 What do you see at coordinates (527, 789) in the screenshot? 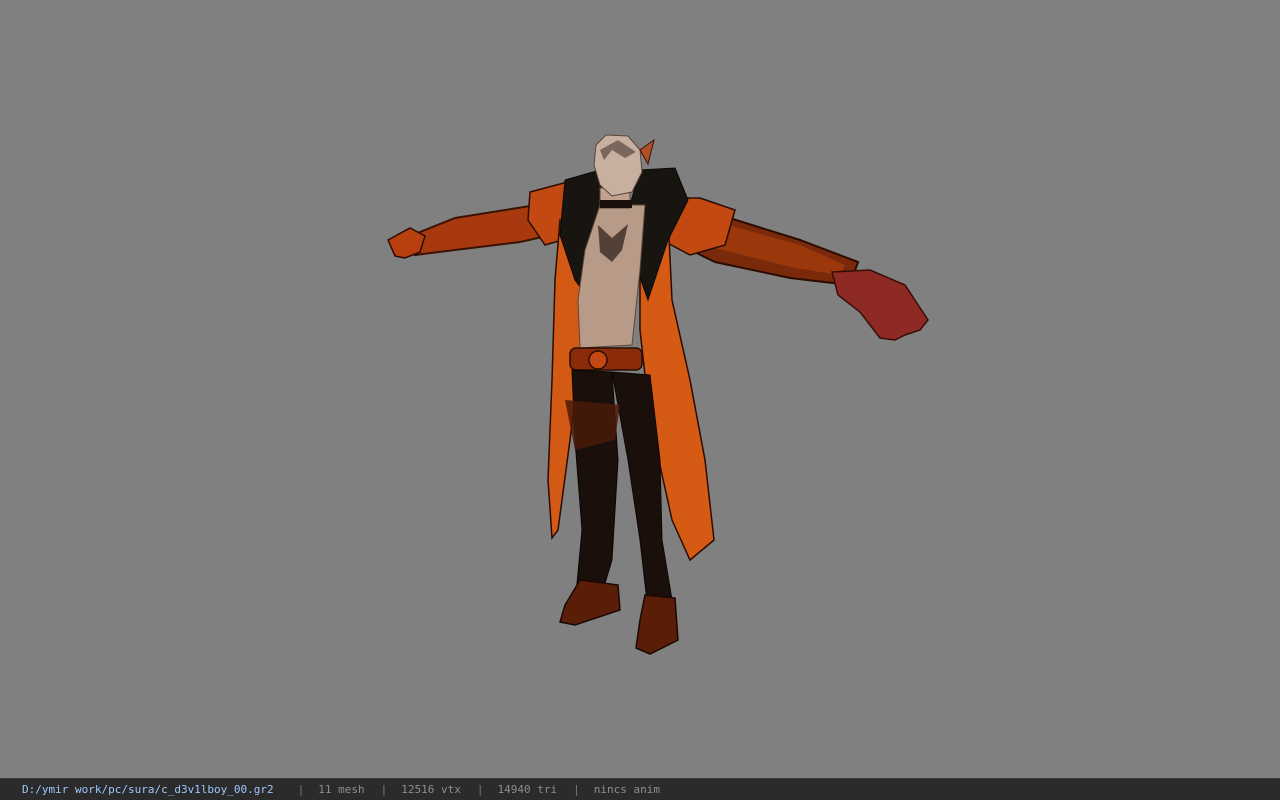
I see `triangle-count: 14940 tri` at bounding box center [527, 789].